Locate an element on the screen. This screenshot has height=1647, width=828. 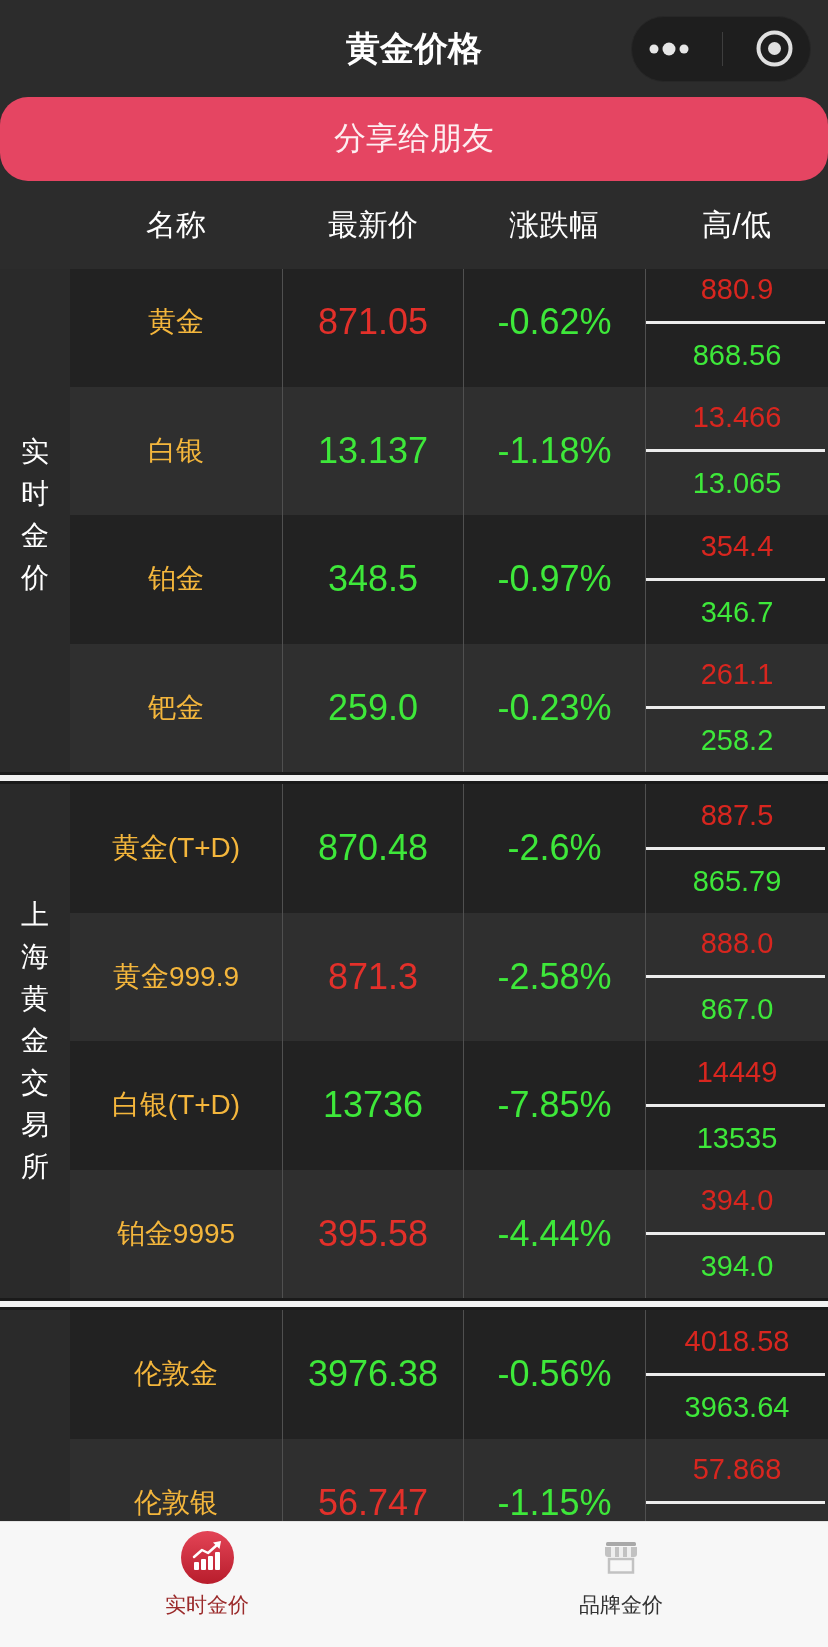
column-header: 高/低 is located at coordinates (736, 224).